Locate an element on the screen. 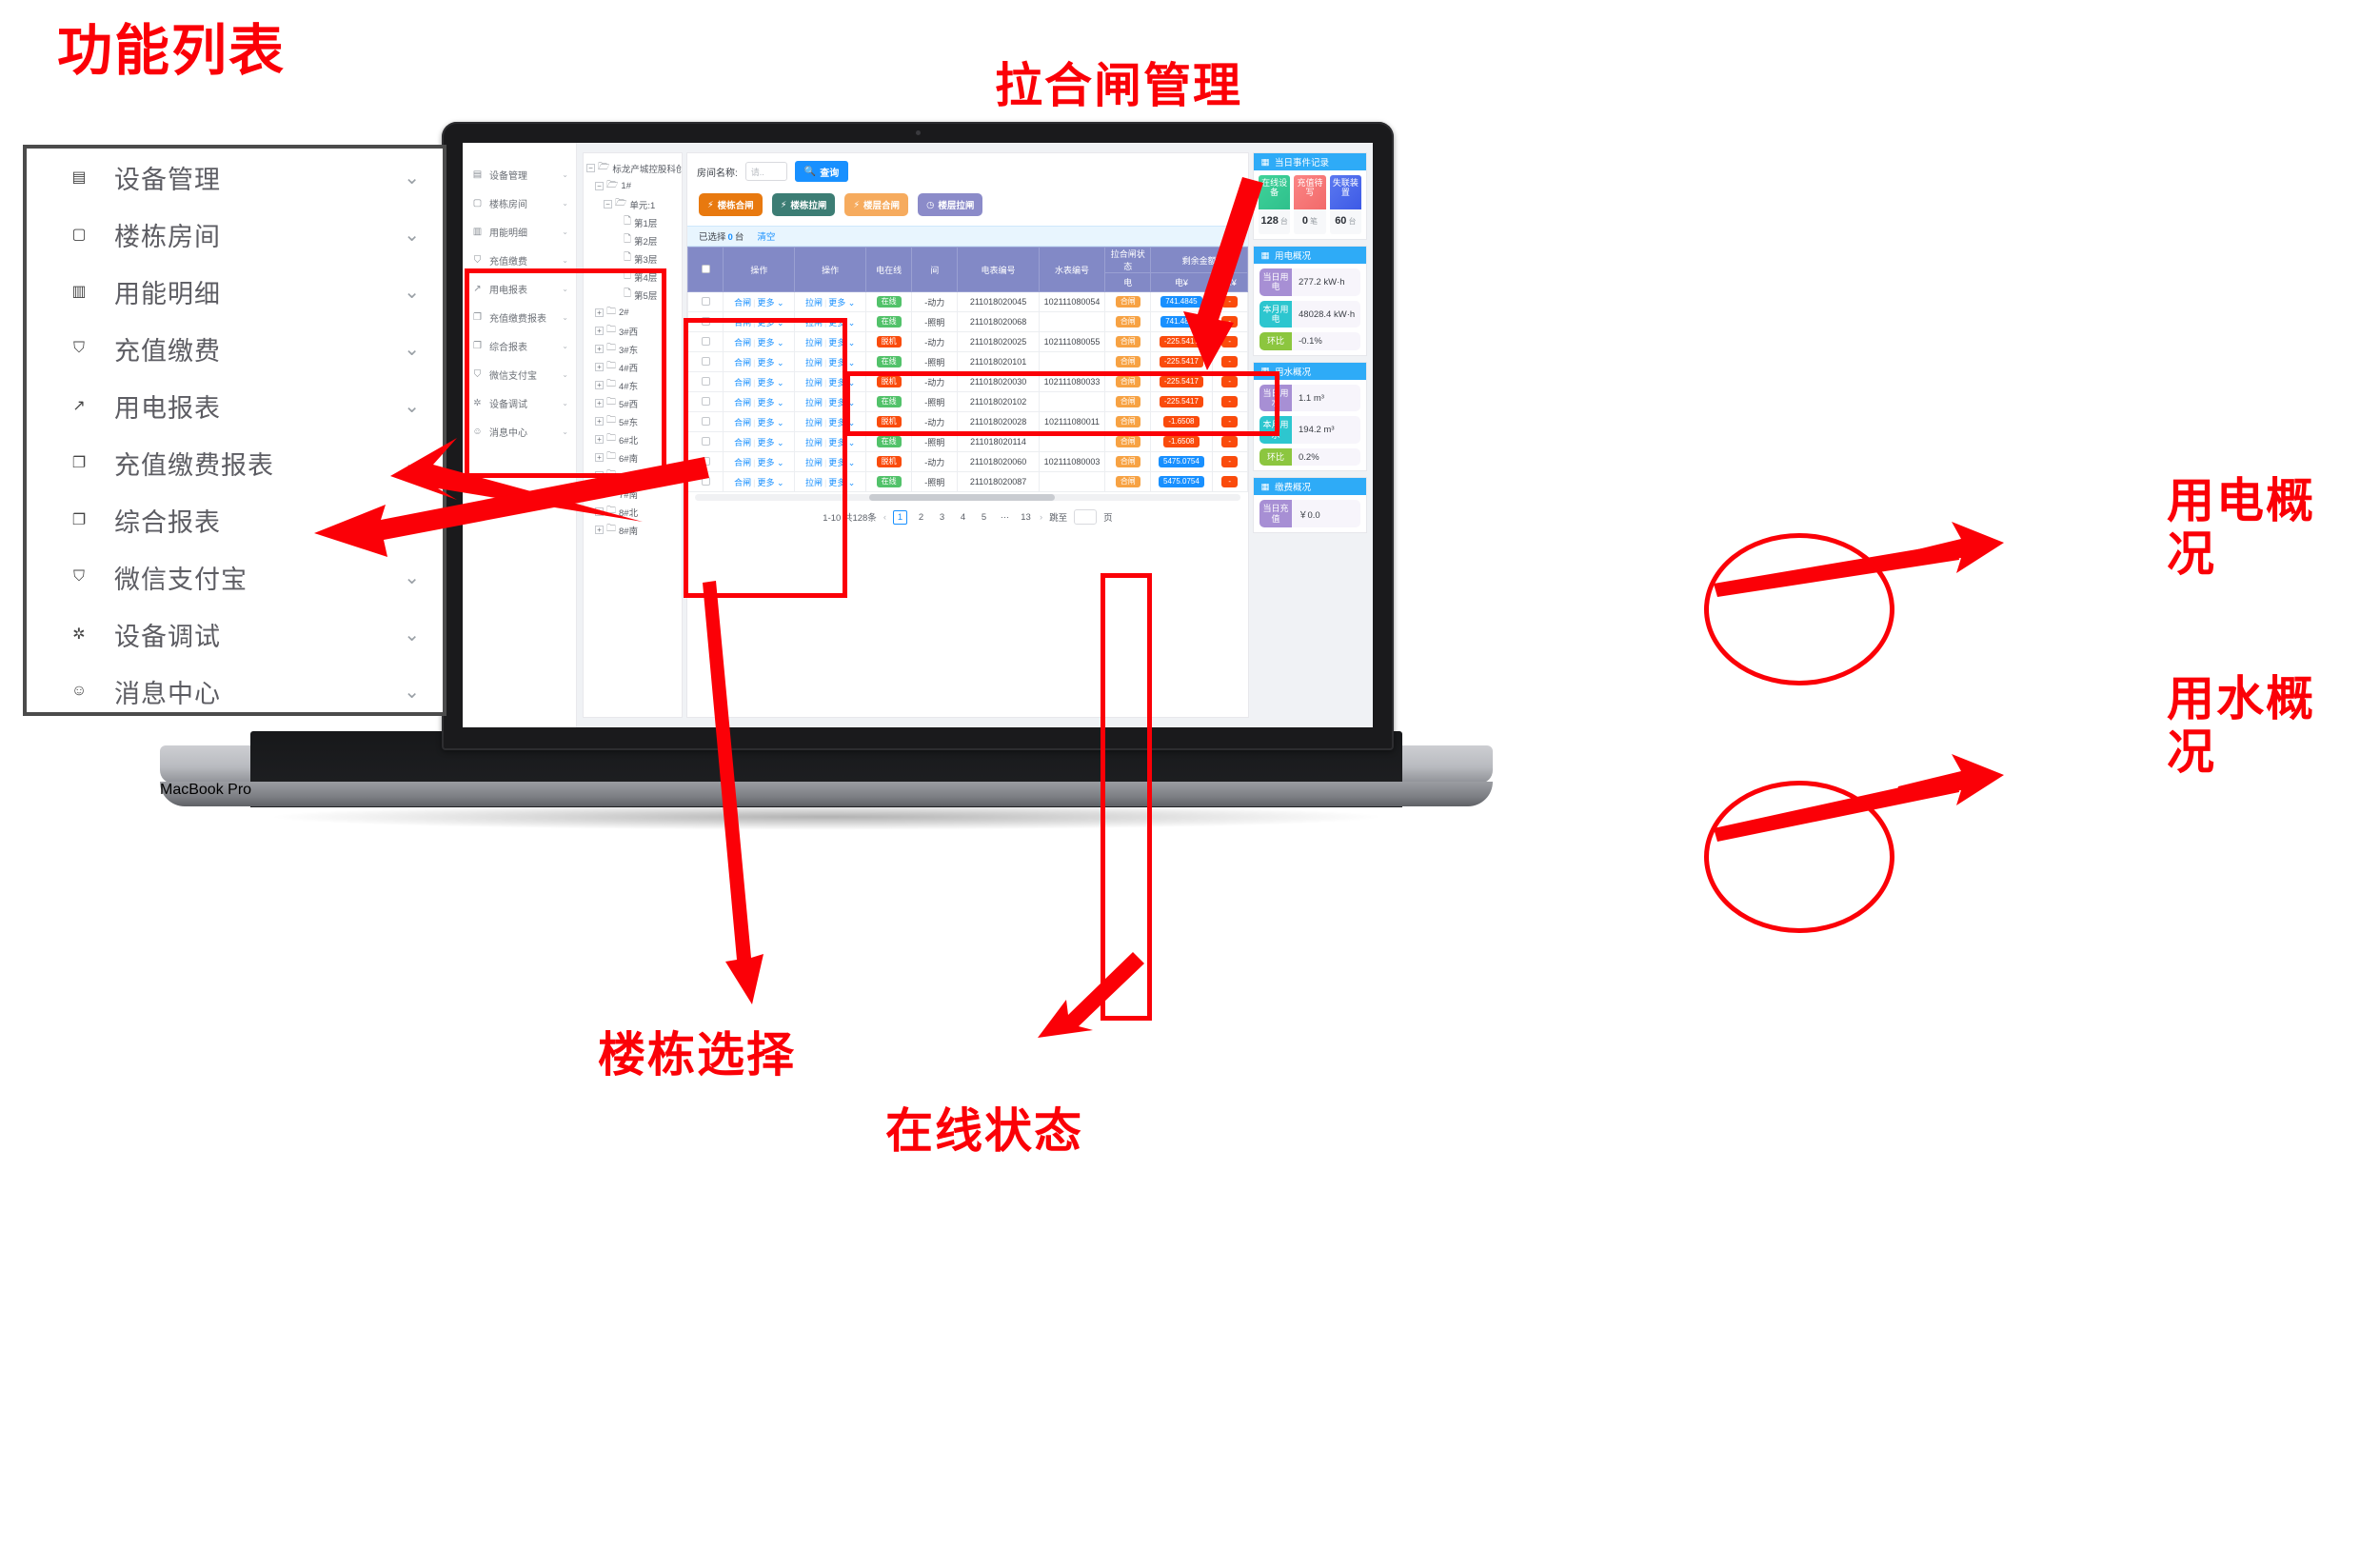 Image resolution: width=2380 pixels, height=1549 pixels. highlight-box-app-sidebar is located at coordinates (565, 373).